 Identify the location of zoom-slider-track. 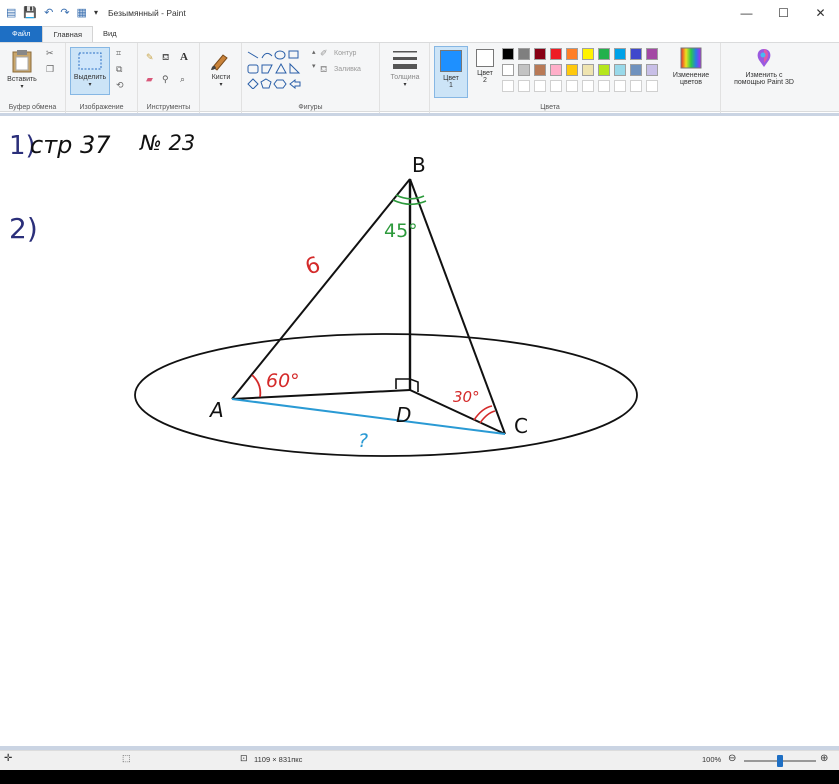
(780, 761).